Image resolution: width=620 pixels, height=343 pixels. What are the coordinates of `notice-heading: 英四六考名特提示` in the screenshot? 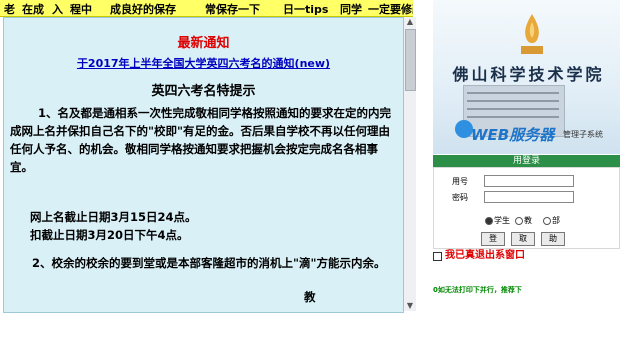 It's located at (203, 91).